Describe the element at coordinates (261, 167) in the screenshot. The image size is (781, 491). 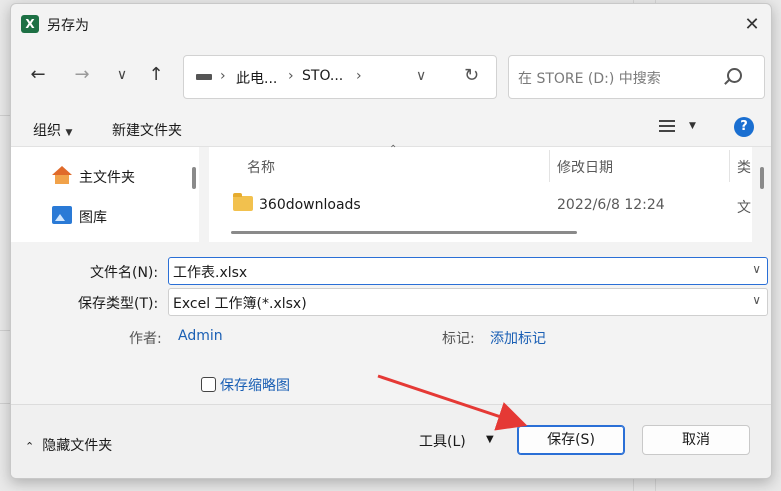
I see `column-header-name: 名称` at that location.